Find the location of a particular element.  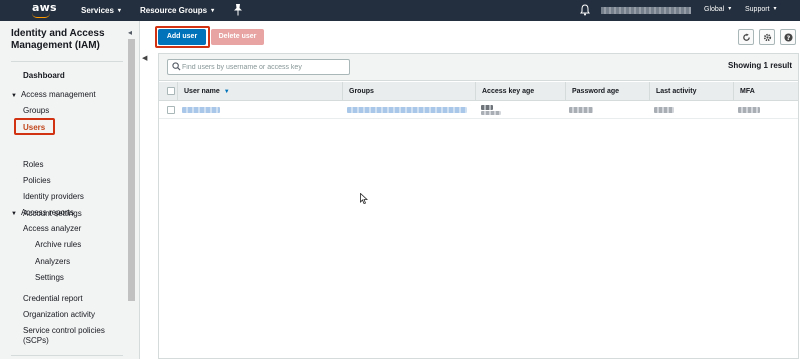

services-menu: Services ▾ is located at coordinates (101, 10).